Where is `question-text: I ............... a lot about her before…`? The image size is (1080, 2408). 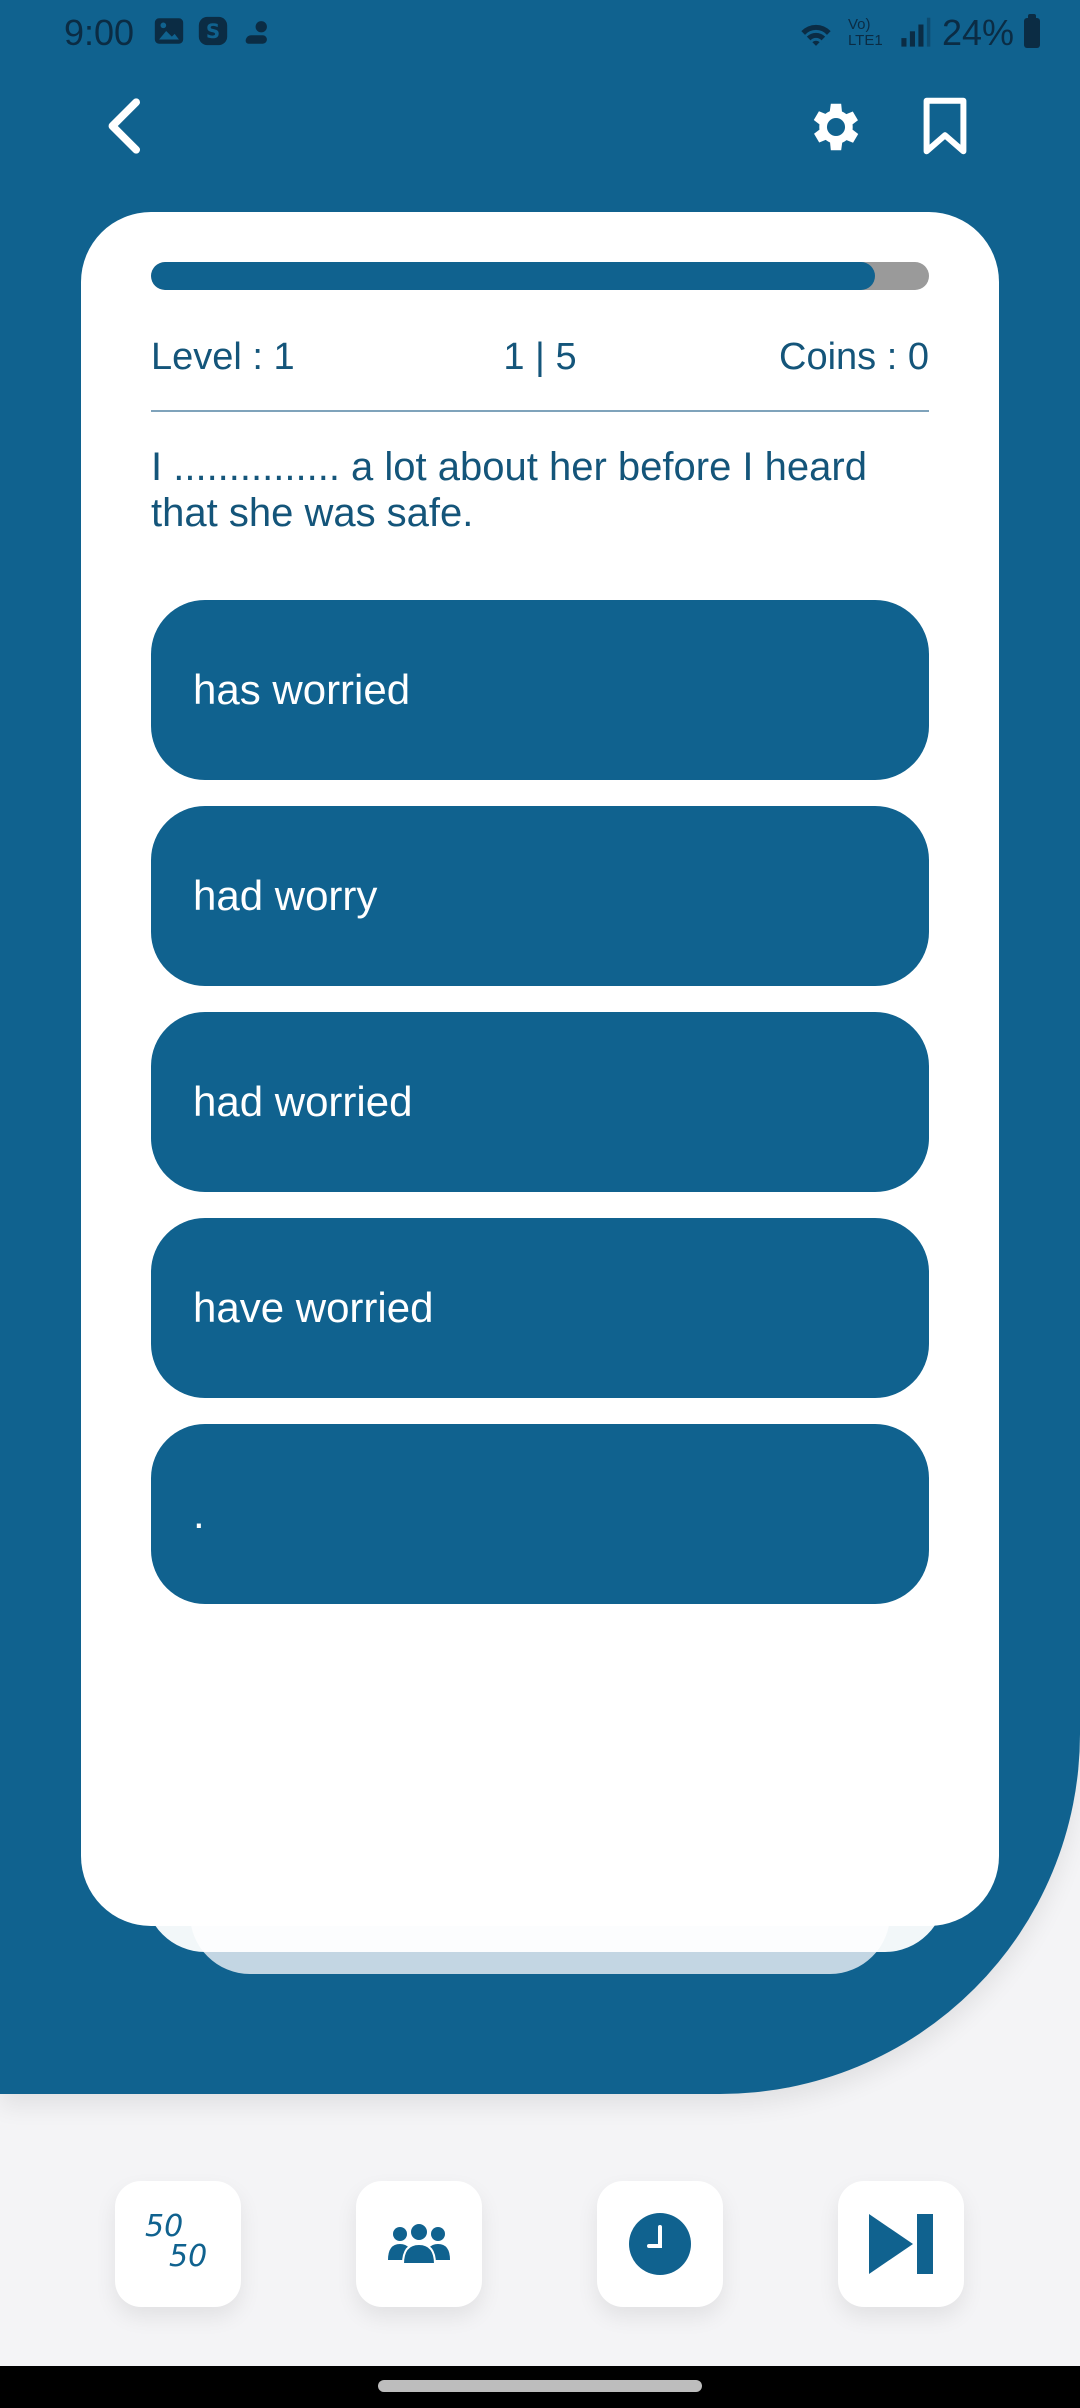
question-text: I ............... a lot about her before… is located at coordinates (509, 490).